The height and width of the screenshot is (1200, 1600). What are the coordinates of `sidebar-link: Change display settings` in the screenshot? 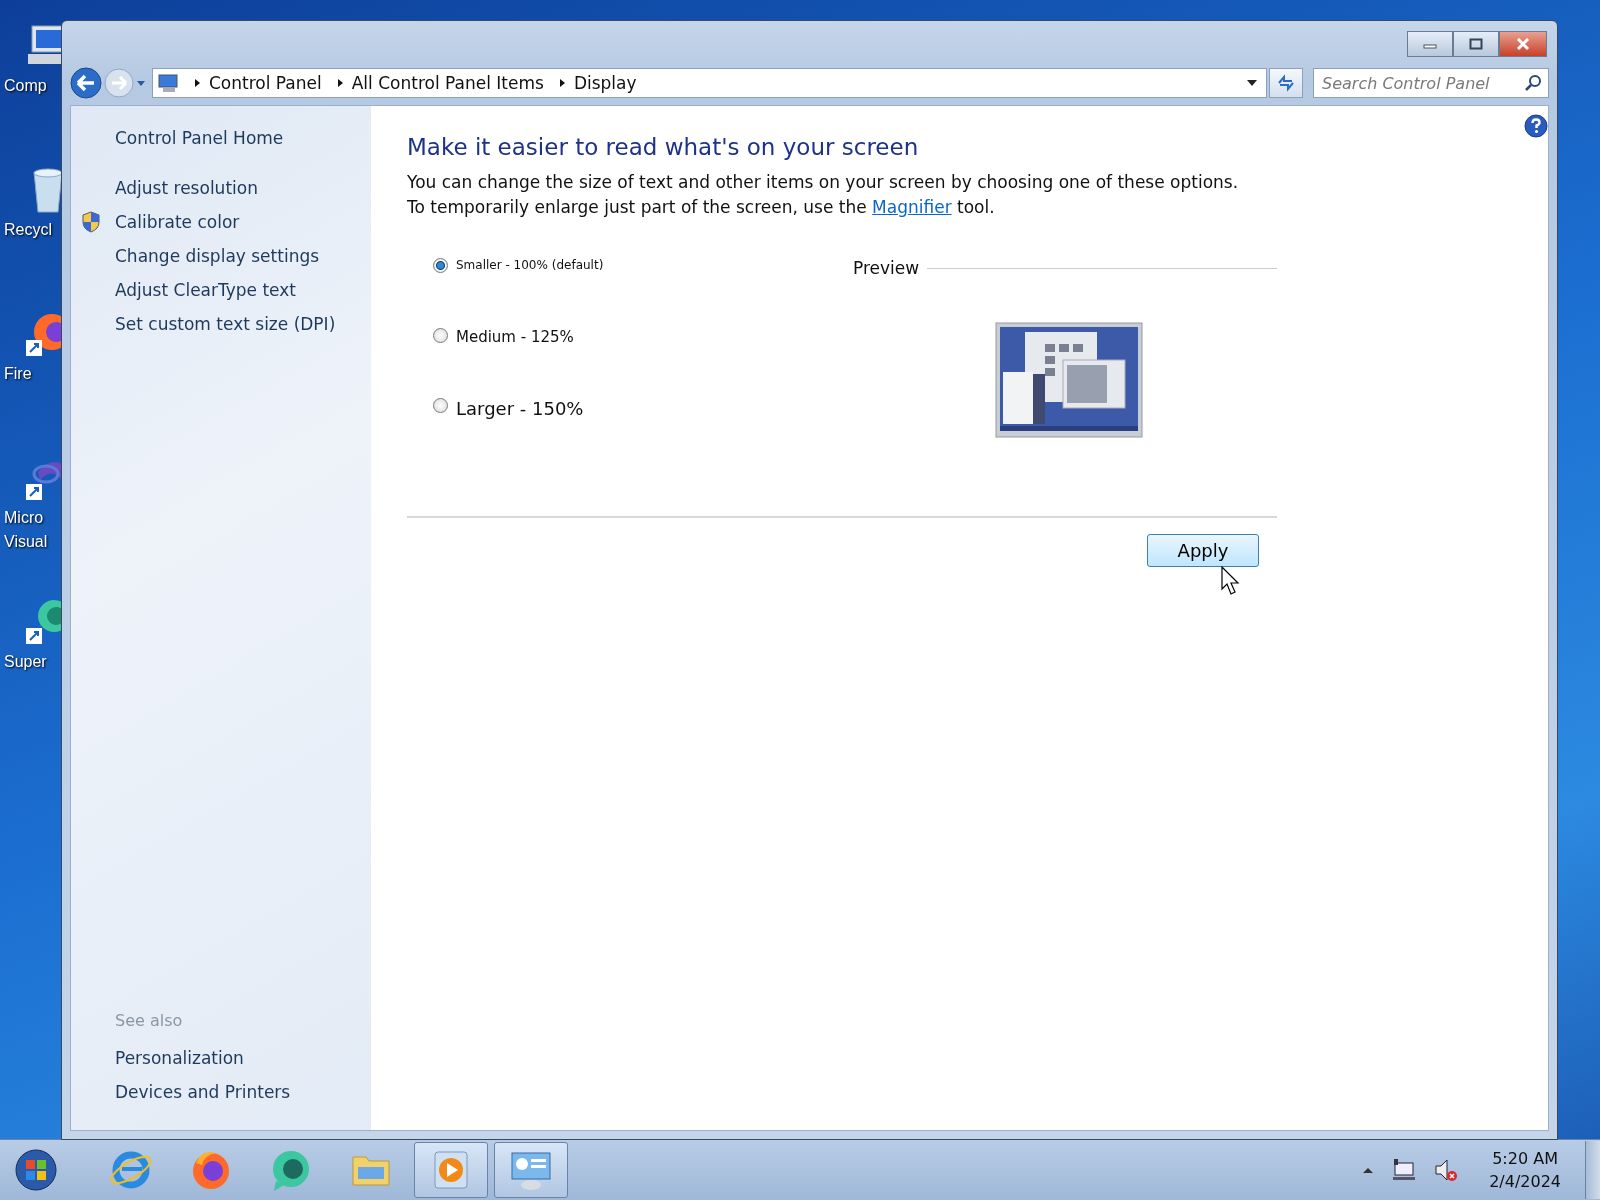 It's located at (217, 256).